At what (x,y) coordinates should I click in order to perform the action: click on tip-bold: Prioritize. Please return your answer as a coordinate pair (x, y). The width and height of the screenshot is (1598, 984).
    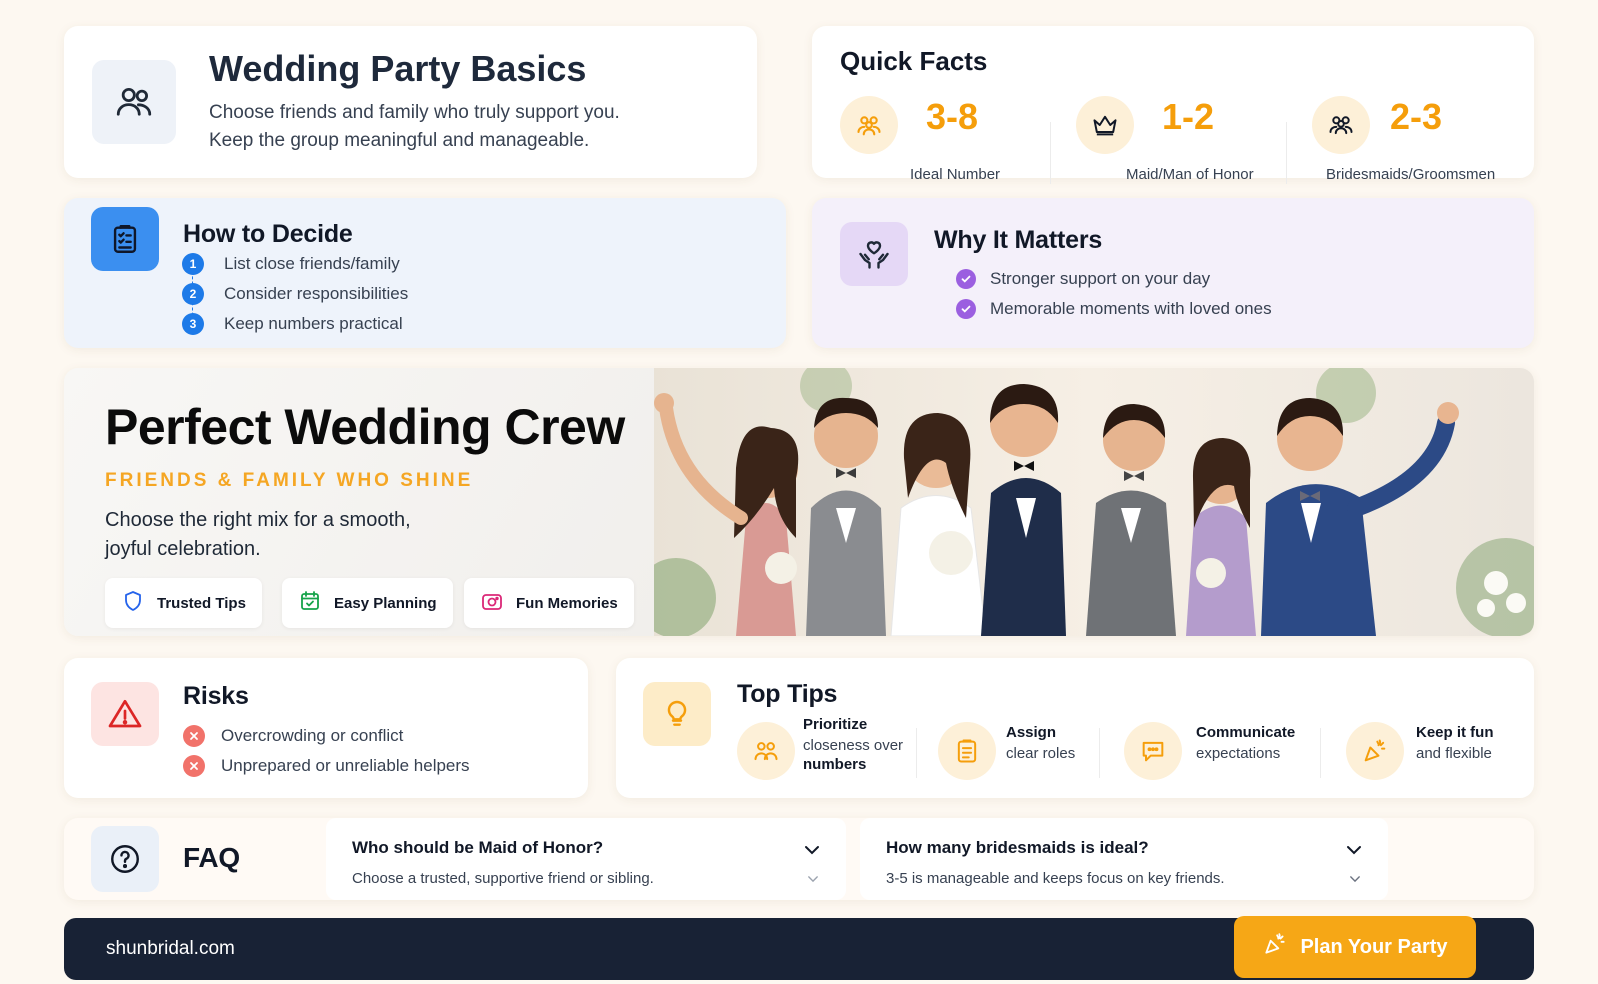
    Looking at the image, I should click on (835, 724).